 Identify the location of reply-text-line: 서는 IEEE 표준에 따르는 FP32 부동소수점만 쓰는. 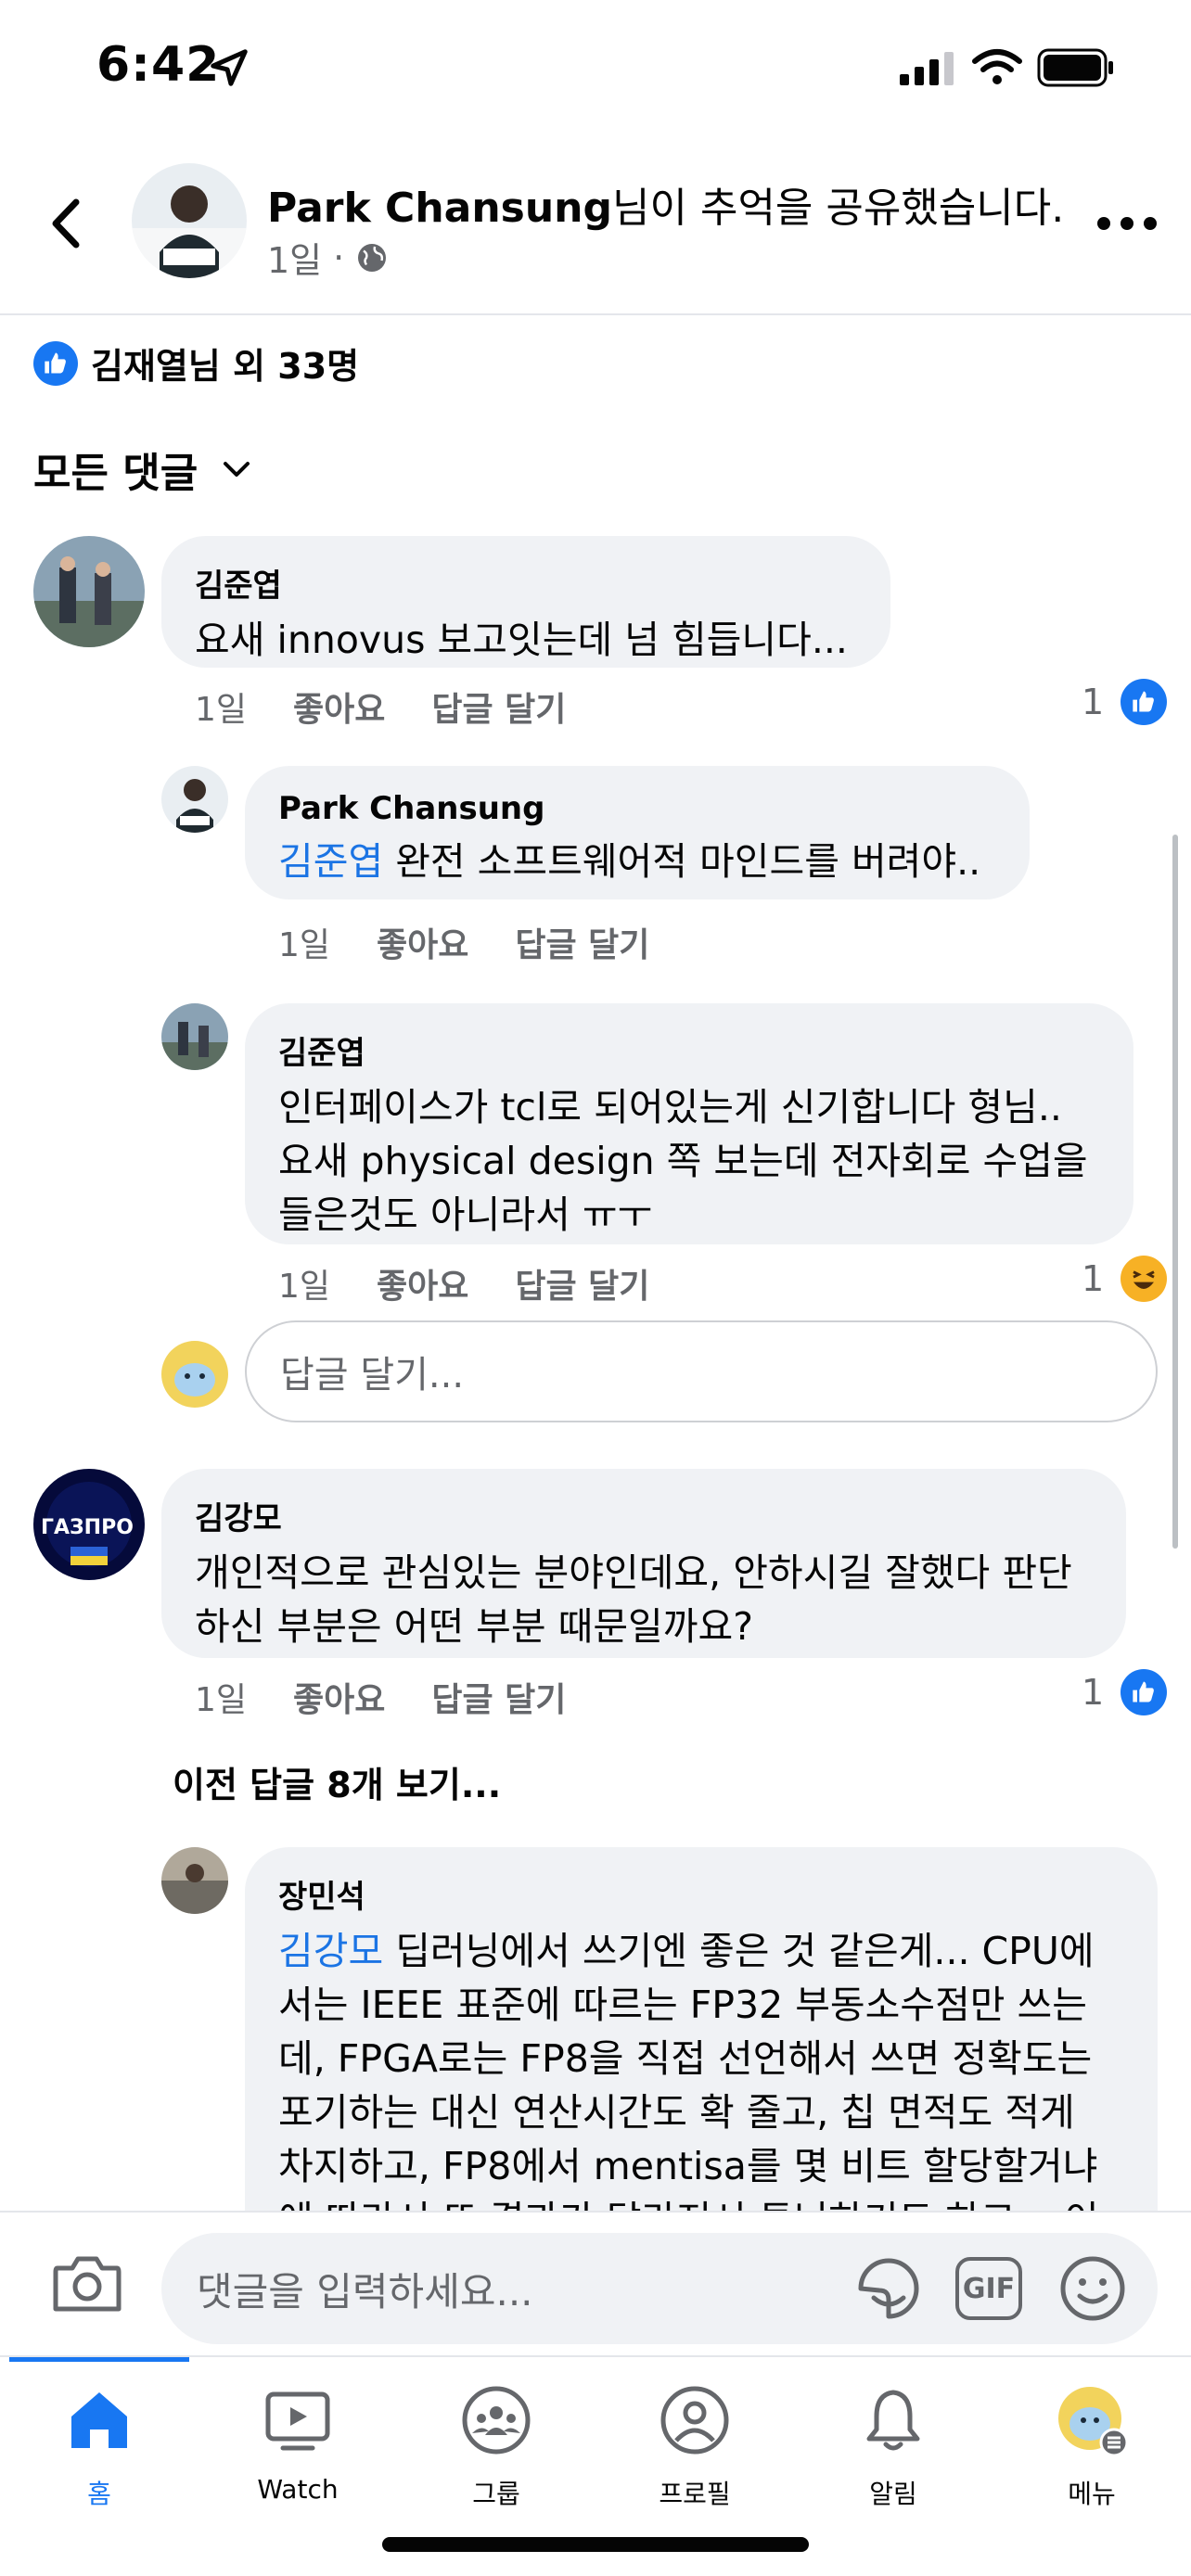
(683, 2005).